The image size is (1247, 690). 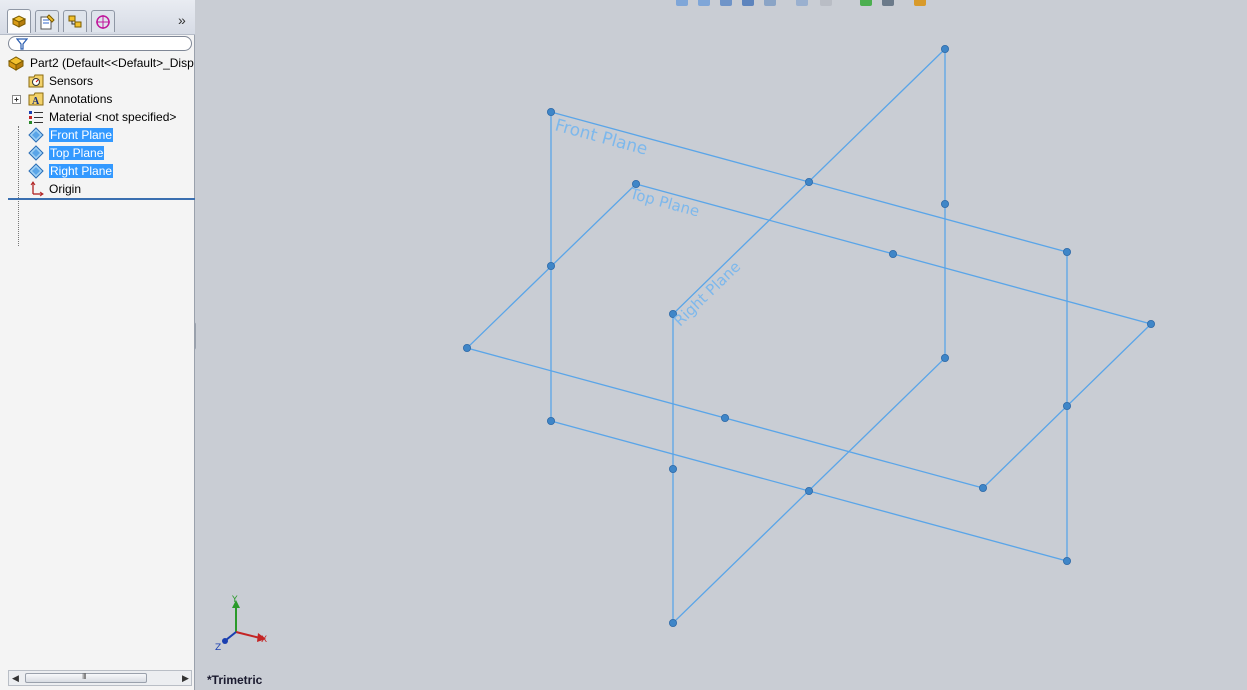 I want to click on tree-item-label: Front Plane, so click(x=81, y=135).